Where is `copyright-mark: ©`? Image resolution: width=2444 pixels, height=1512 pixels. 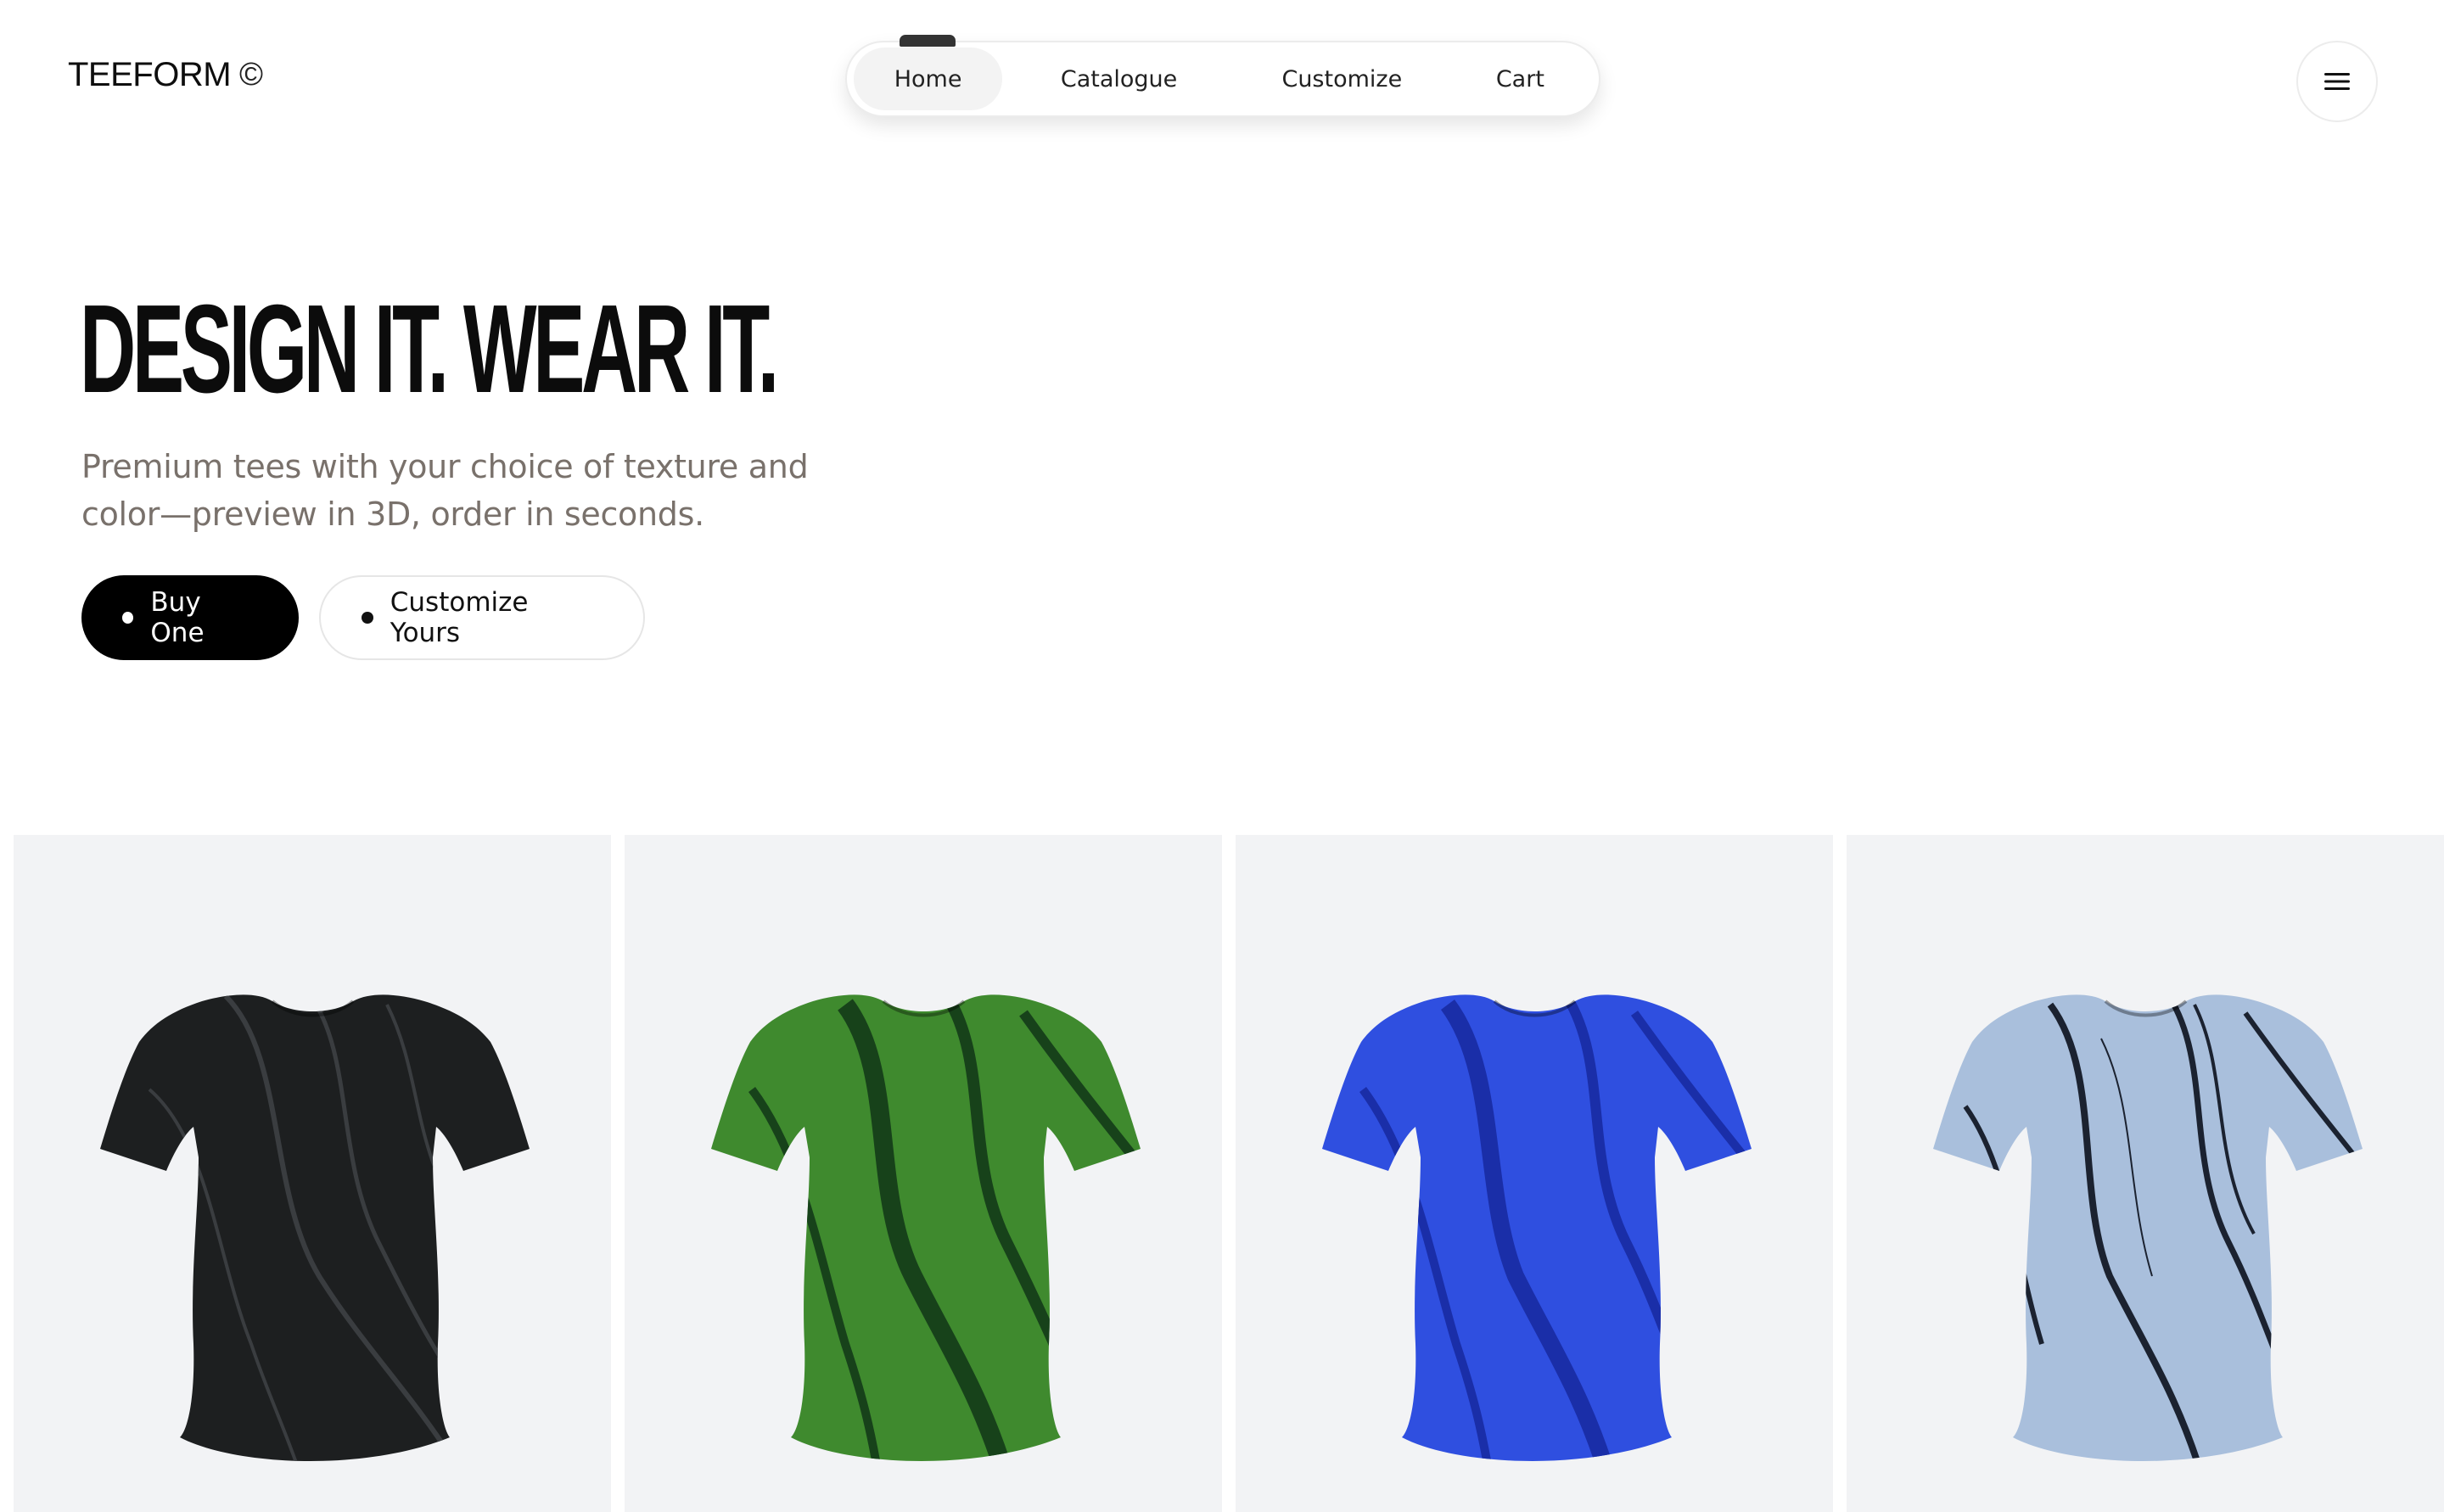
copyright-mark: © is located at coordinates (251, 74).